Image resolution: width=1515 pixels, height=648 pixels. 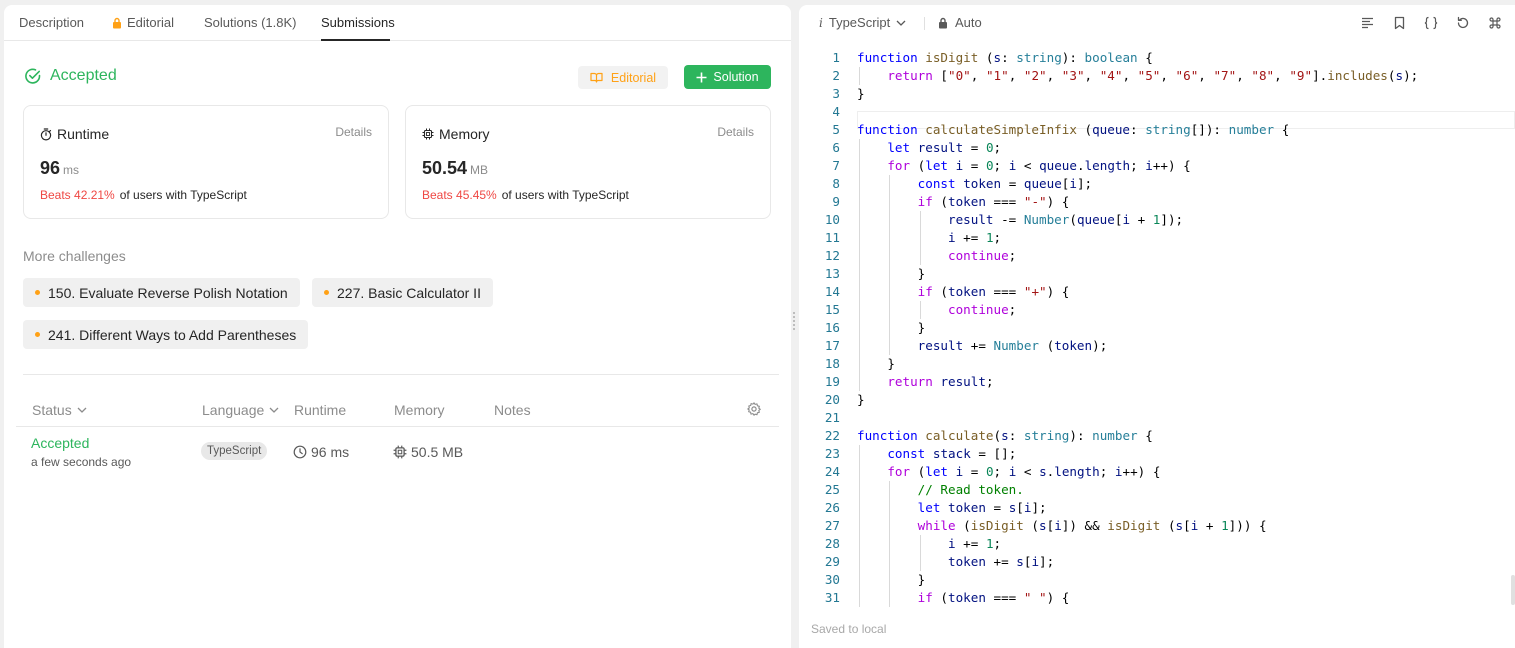 I want to click on tab-solutions: Solutions (1.8K), so click(x=250, y=22).